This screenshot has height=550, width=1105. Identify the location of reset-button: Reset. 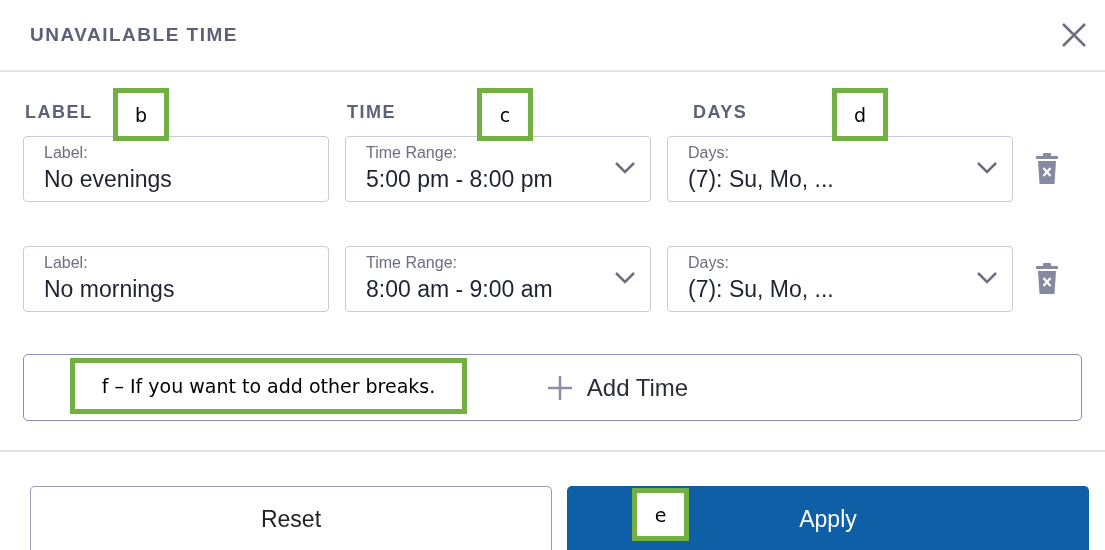
(291, 518).